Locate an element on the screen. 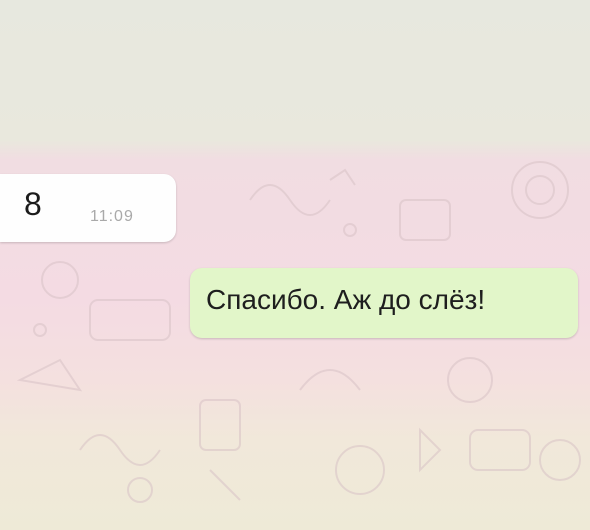 The height and width of the screenshot is (530, 590). incoming-message-bubble: 8 11:09 is located at coordinates (88, 208).